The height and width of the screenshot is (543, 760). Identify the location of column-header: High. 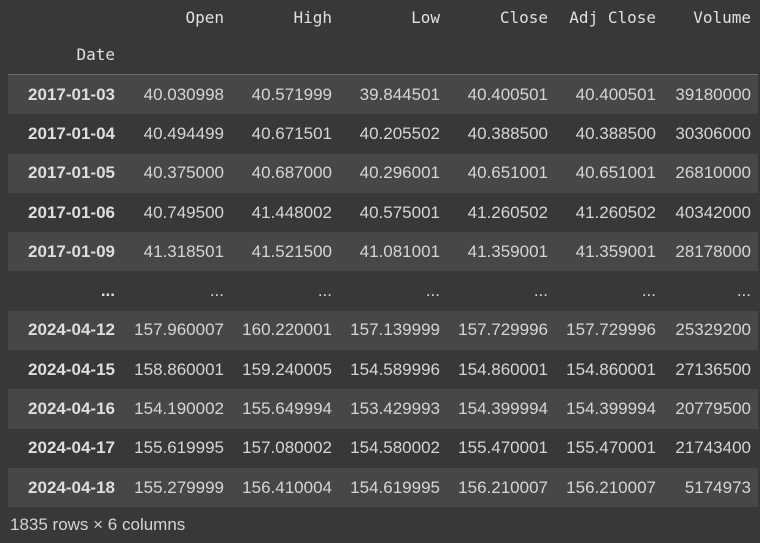
(312, 17).